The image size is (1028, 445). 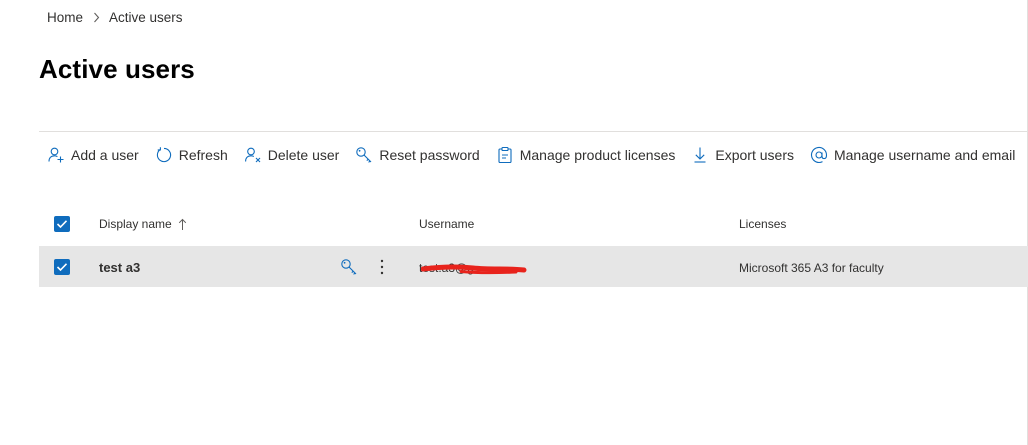 What do you see at coordinates (96, 17) in the screenshot?
I see `chevron-right-icon` at bounding box center [96, 17].